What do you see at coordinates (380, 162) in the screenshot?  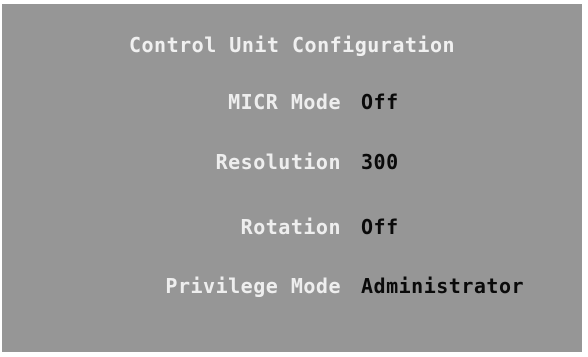 I see `resolution-value: 300` at bounding box center [380, 162].